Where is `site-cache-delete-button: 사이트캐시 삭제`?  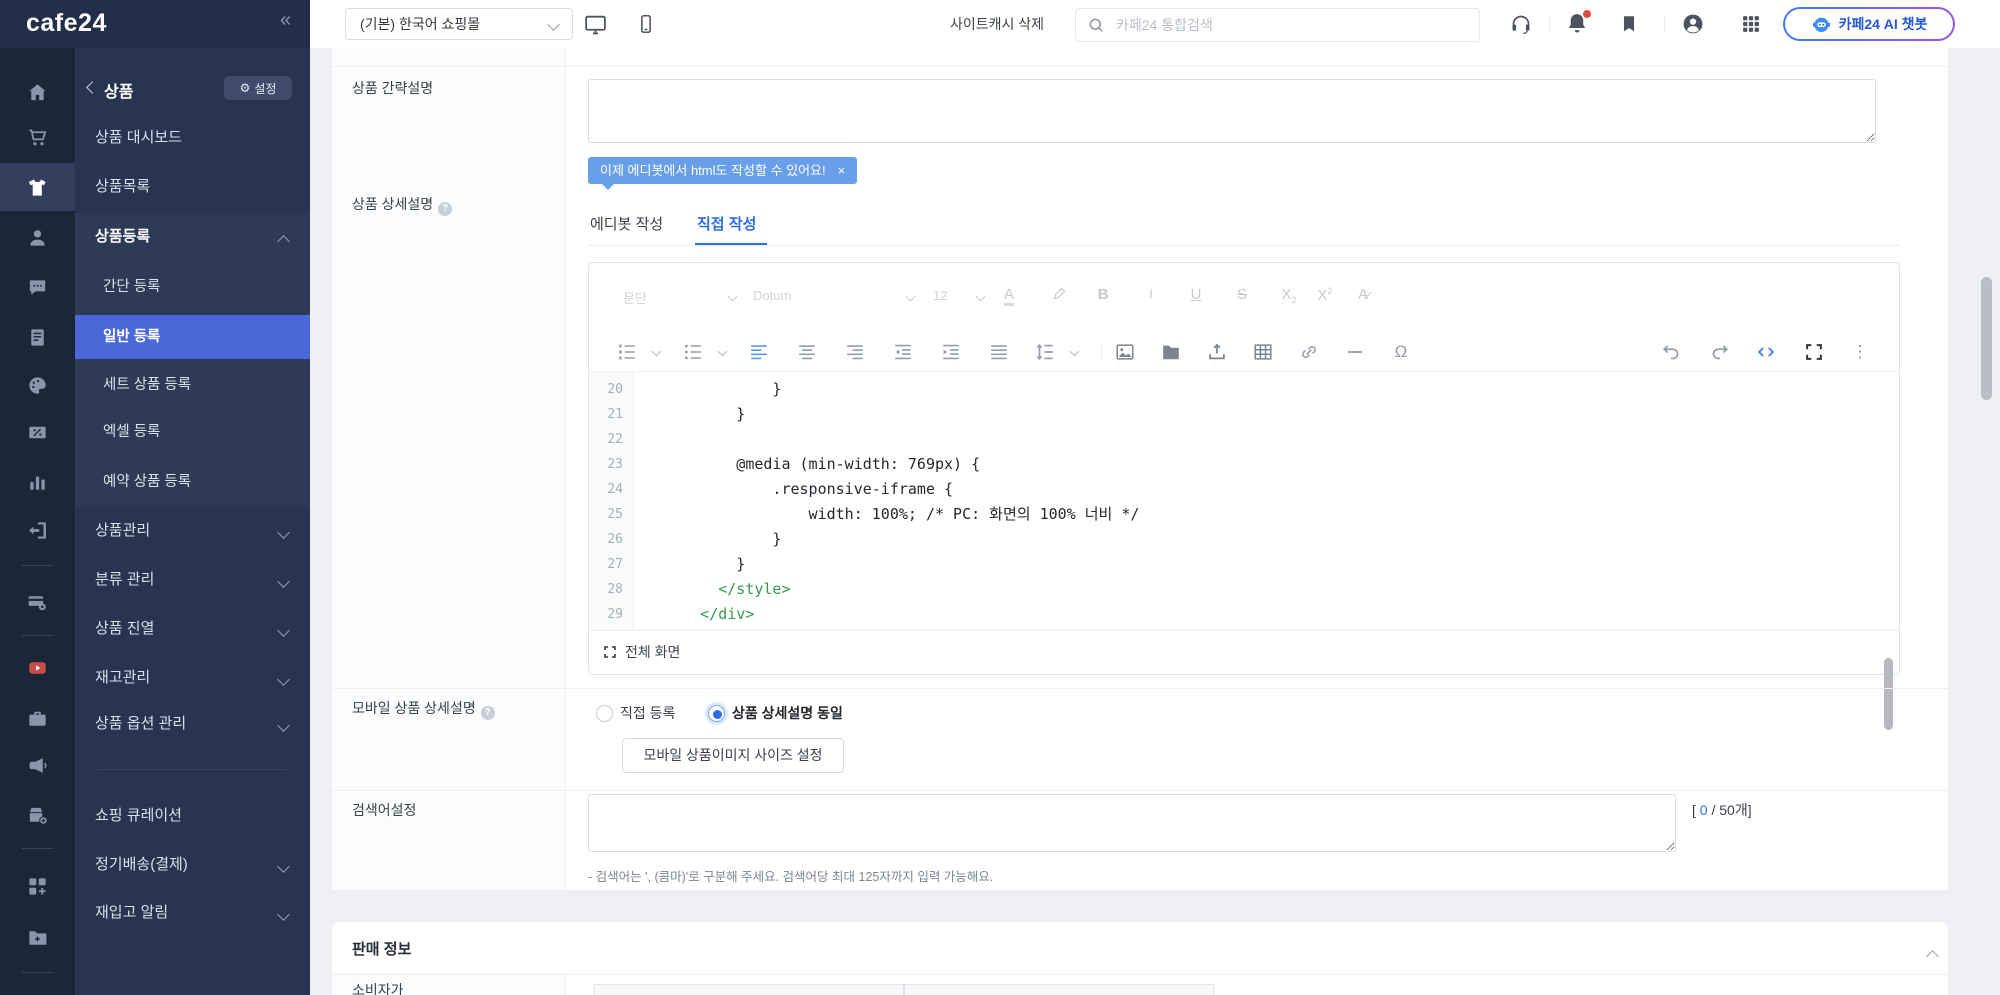
site-cache-delete-button: 사이트캐시 삭제 is located at coordinates (997, 24).